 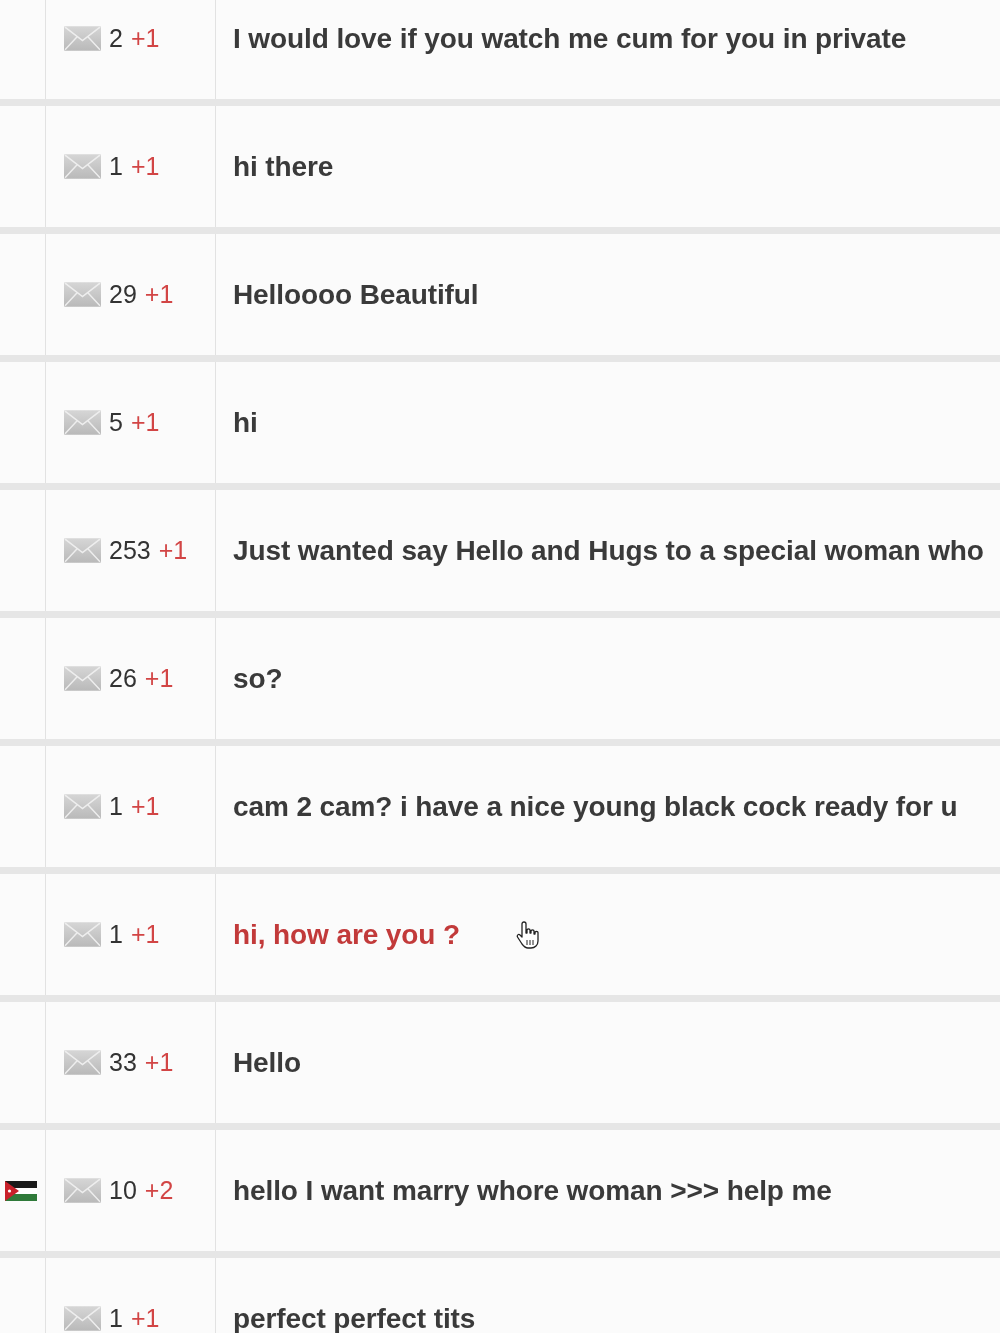 I want to click on message-subject: Helloooo Beautiful, so click(x=356, y=294).